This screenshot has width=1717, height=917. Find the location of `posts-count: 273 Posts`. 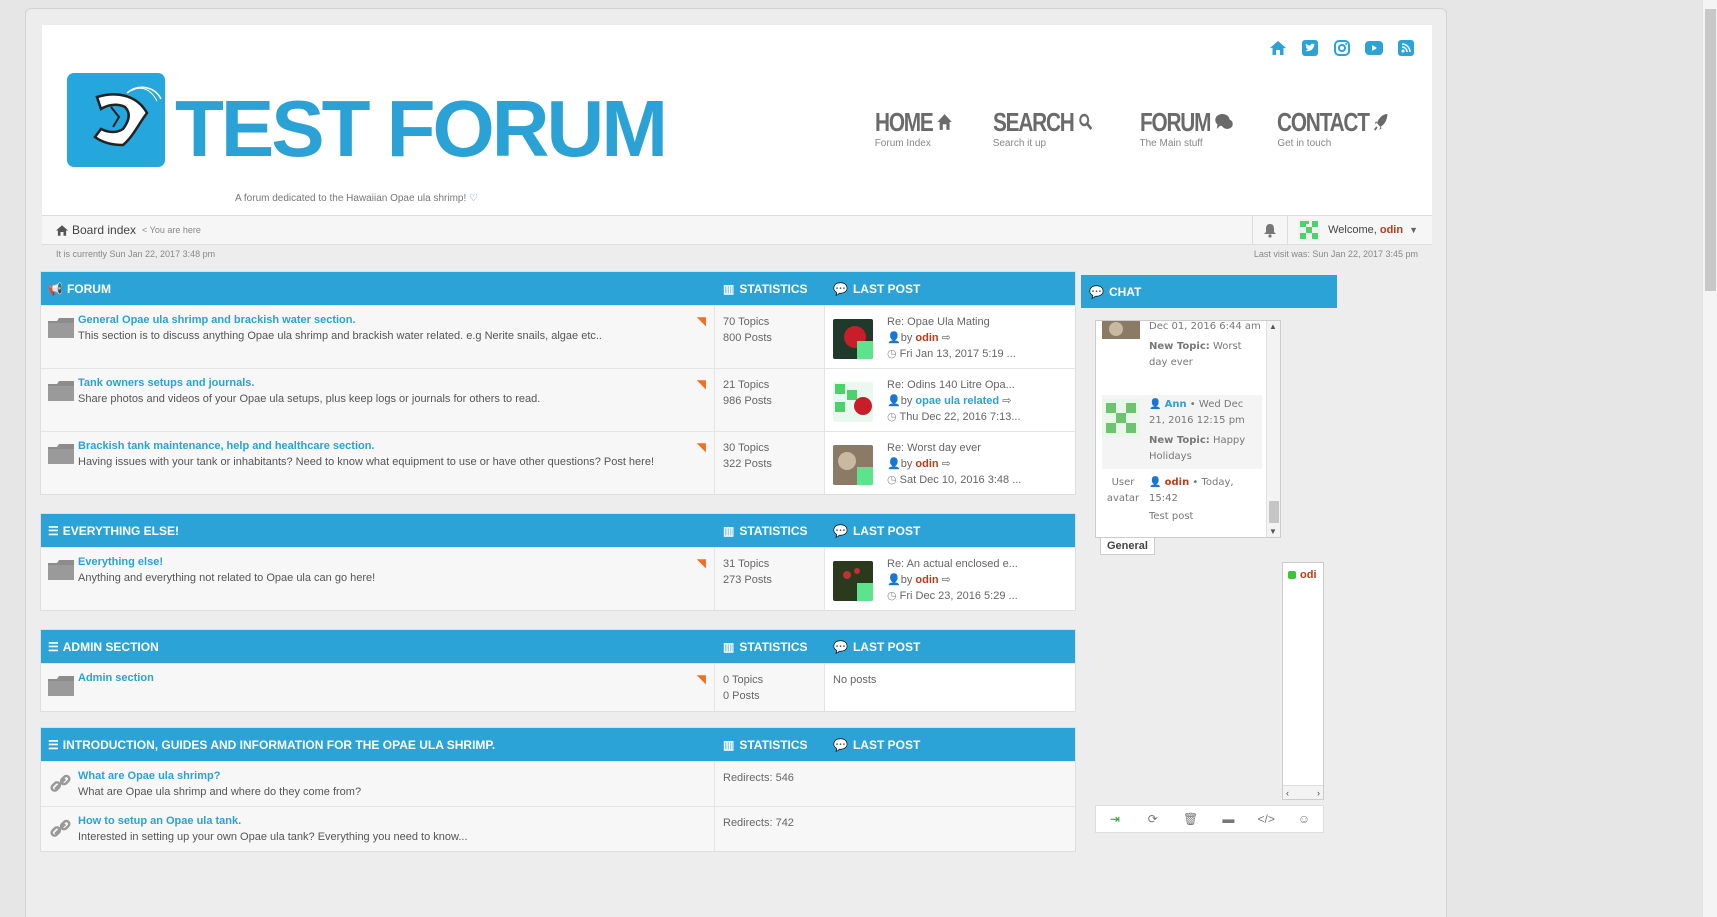

posts-count: 273 Posts is located at coordinates (747, 580).